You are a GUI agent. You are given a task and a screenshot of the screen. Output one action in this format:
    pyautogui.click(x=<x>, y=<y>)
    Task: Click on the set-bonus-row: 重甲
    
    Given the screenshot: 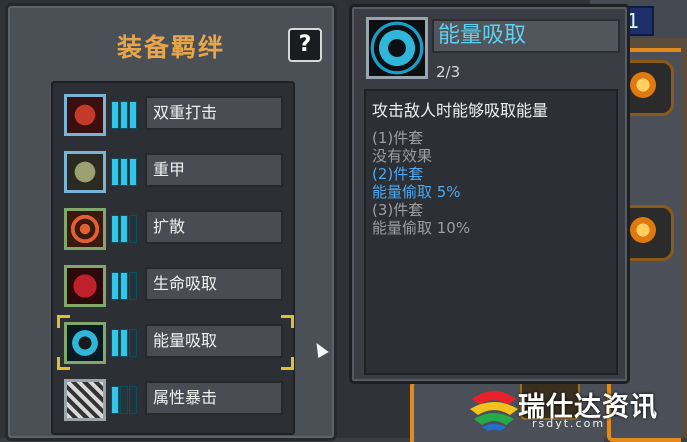 What is the action you would take?
    pyautogui.click(x=172, y=170)
    